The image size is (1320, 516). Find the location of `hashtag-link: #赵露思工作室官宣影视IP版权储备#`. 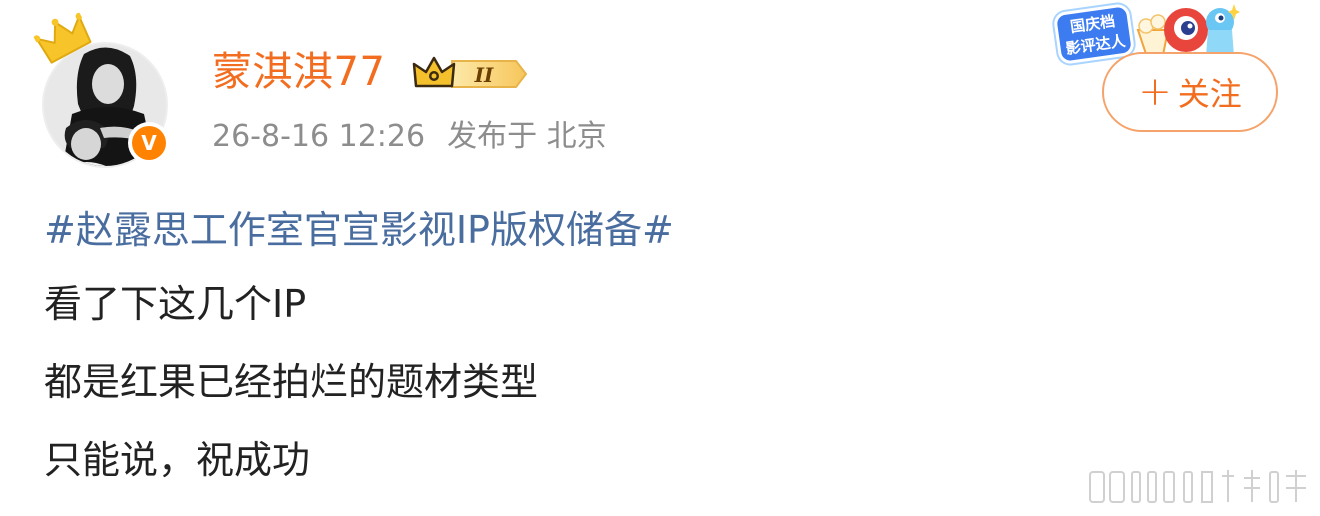

hashtag-link: #赵露思工作室官宣影视IP版权储备# is located at coordinates (644, 230).